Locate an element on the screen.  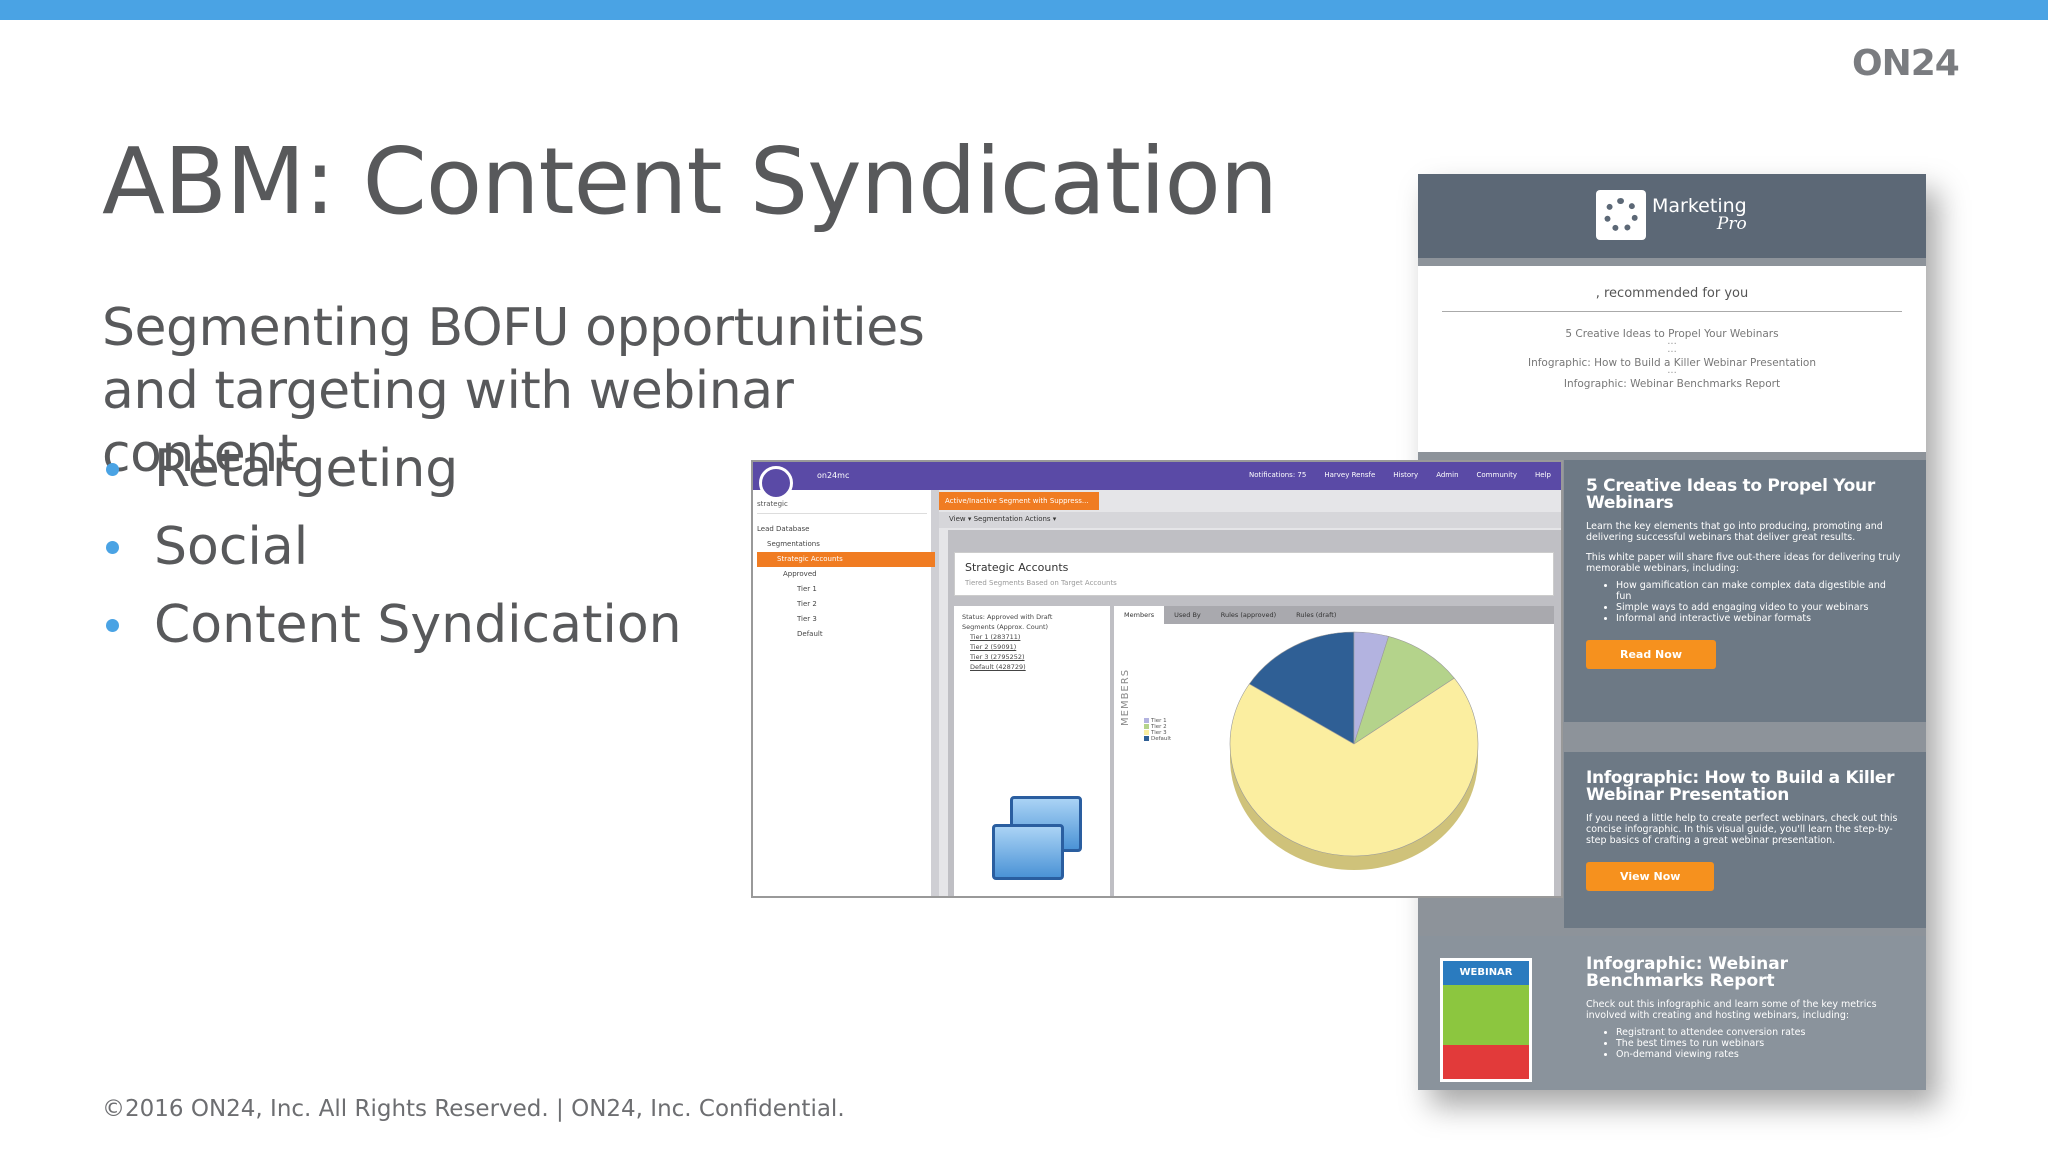
bullet-item: Retargeting is located at coordinates (392, 473).